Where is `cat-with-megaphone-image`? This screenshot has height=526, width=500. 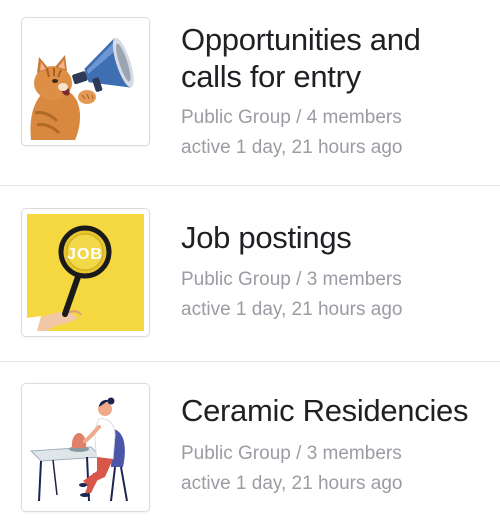
cat-with-megaphone-image is located at coordinates (85, 81).